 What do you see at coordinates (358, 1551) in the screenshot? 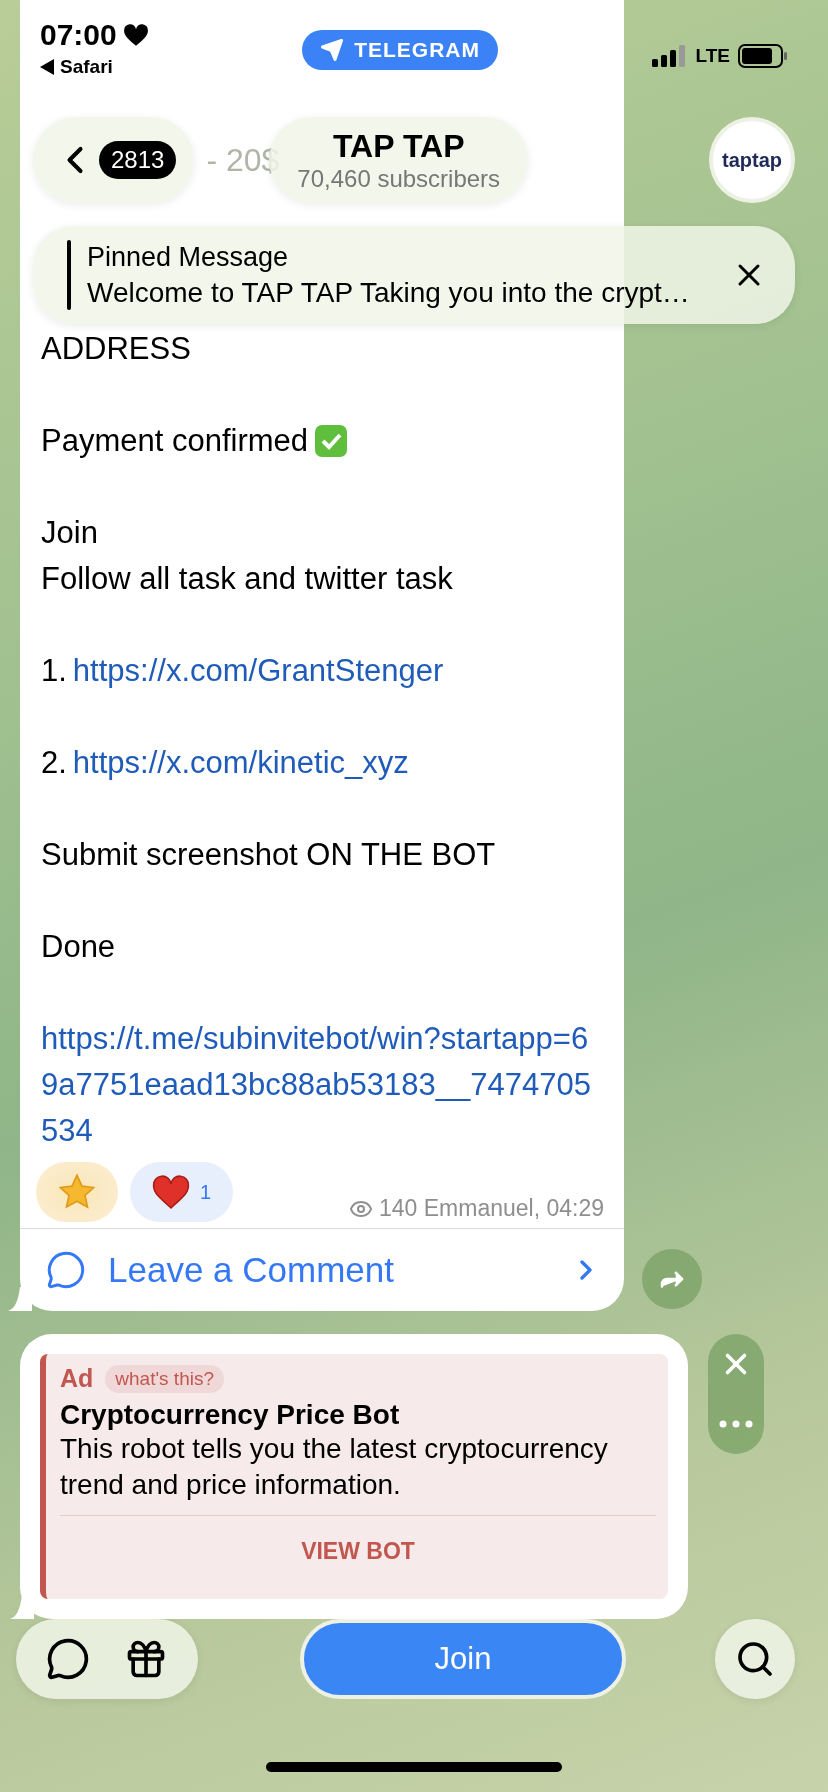
I see `view-bot-button: VIEW BOT` at bounding box center [358, 1551].